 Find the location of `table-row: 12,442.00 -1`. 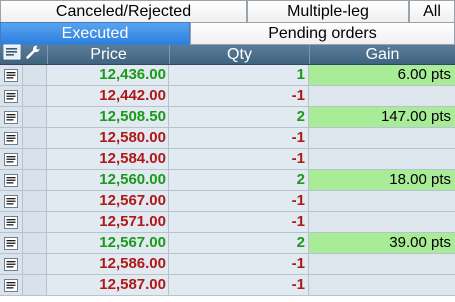

table-row: 12,442.00 -1 is located at coordinates (227, 96).